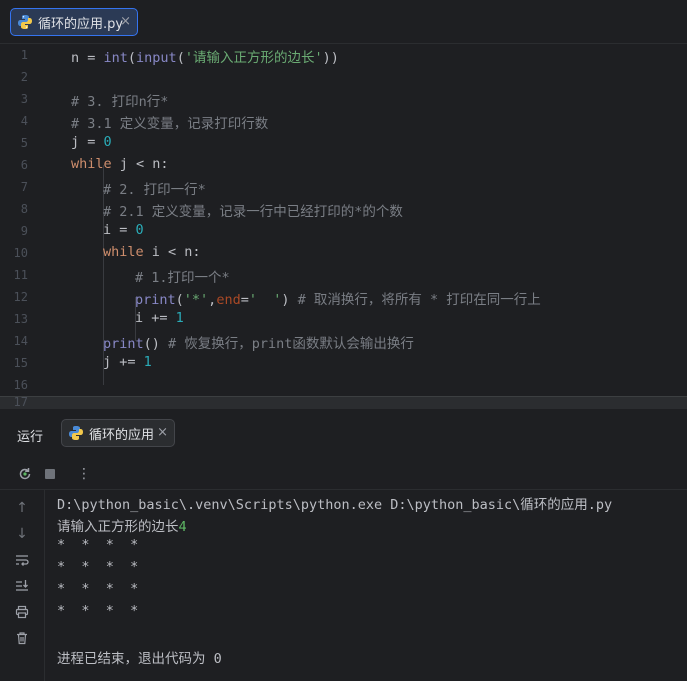 The image size is (687, 681). Describe the element at coordinates (154, 190) in the screenshot. I see `code-line-7: # 2. 打印一行*` at that location.